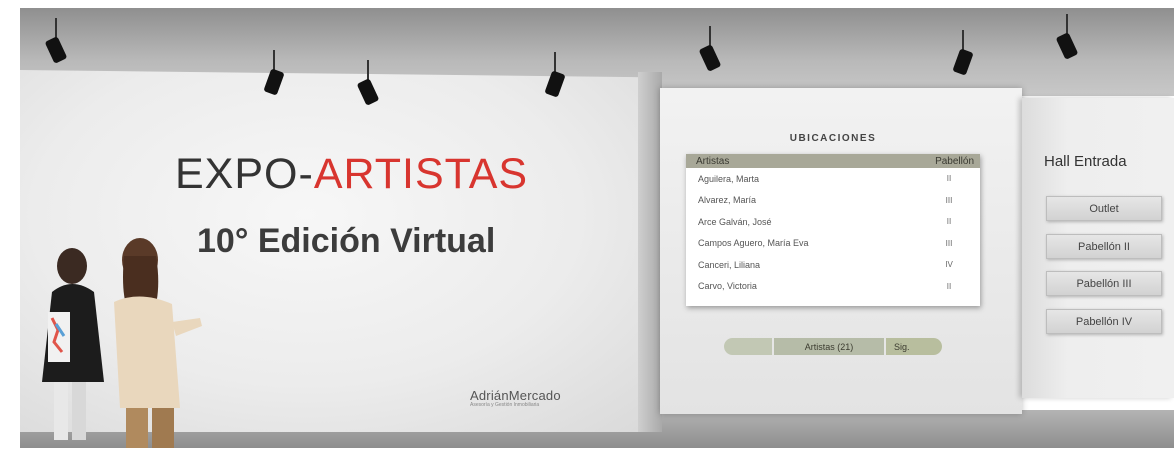 This screenshot has width=1174, height=454. I want to click on artist-name: Campos Aguero, María Eva, so click(753, 243).